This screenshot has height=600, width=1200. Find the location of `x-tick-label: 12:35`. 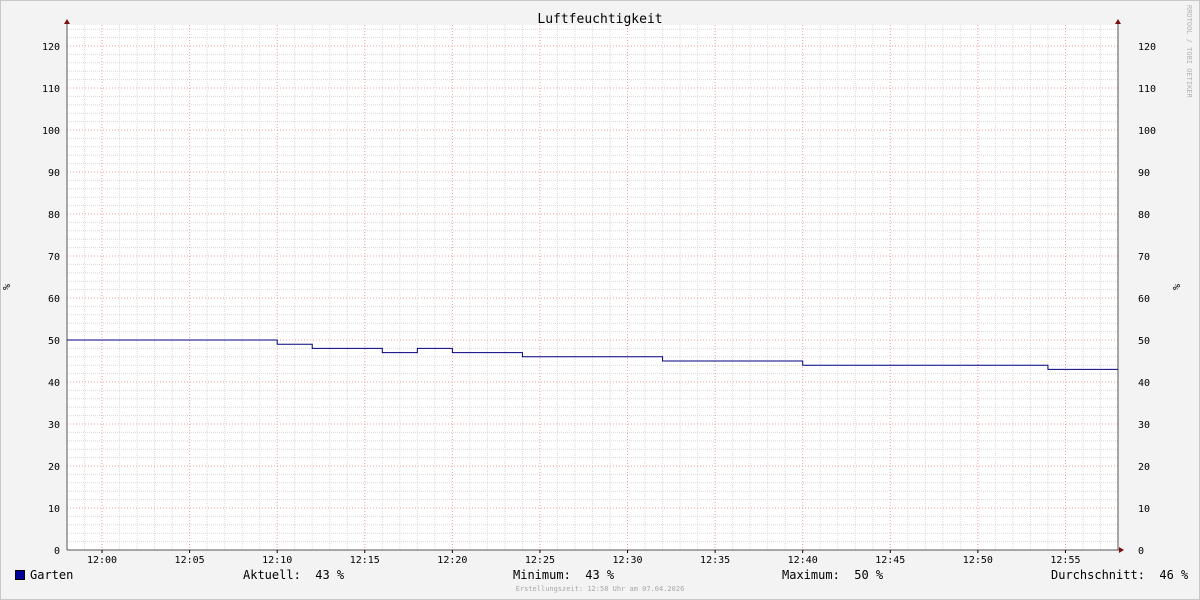

x-tick-label: 12:35 is located at coordinates (715, 560).